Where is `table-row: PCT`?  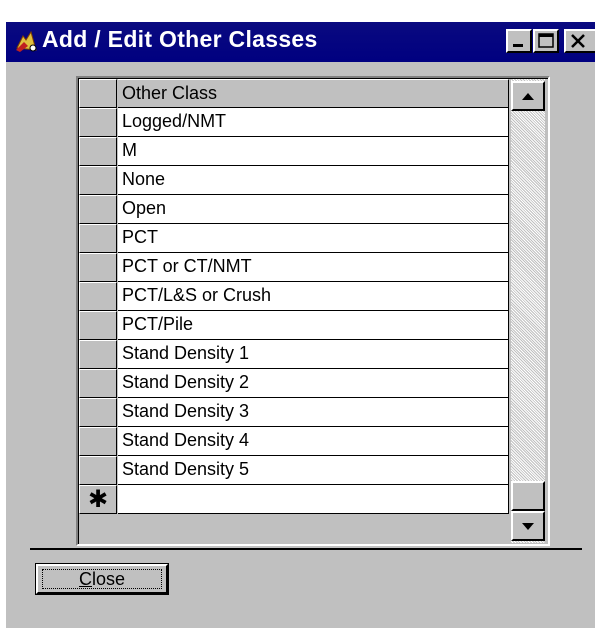 table-row: PCT is located at coordinates (294, 238).